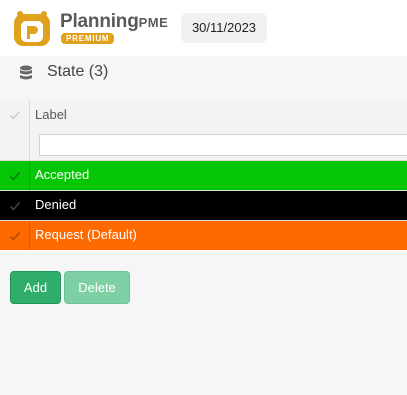 This screenshot has height=395, width=407. What do you see at coordinates (224, 28) in the screenshot?
I see `date-display: 30/11/2023` at bounding box center [224, 28].